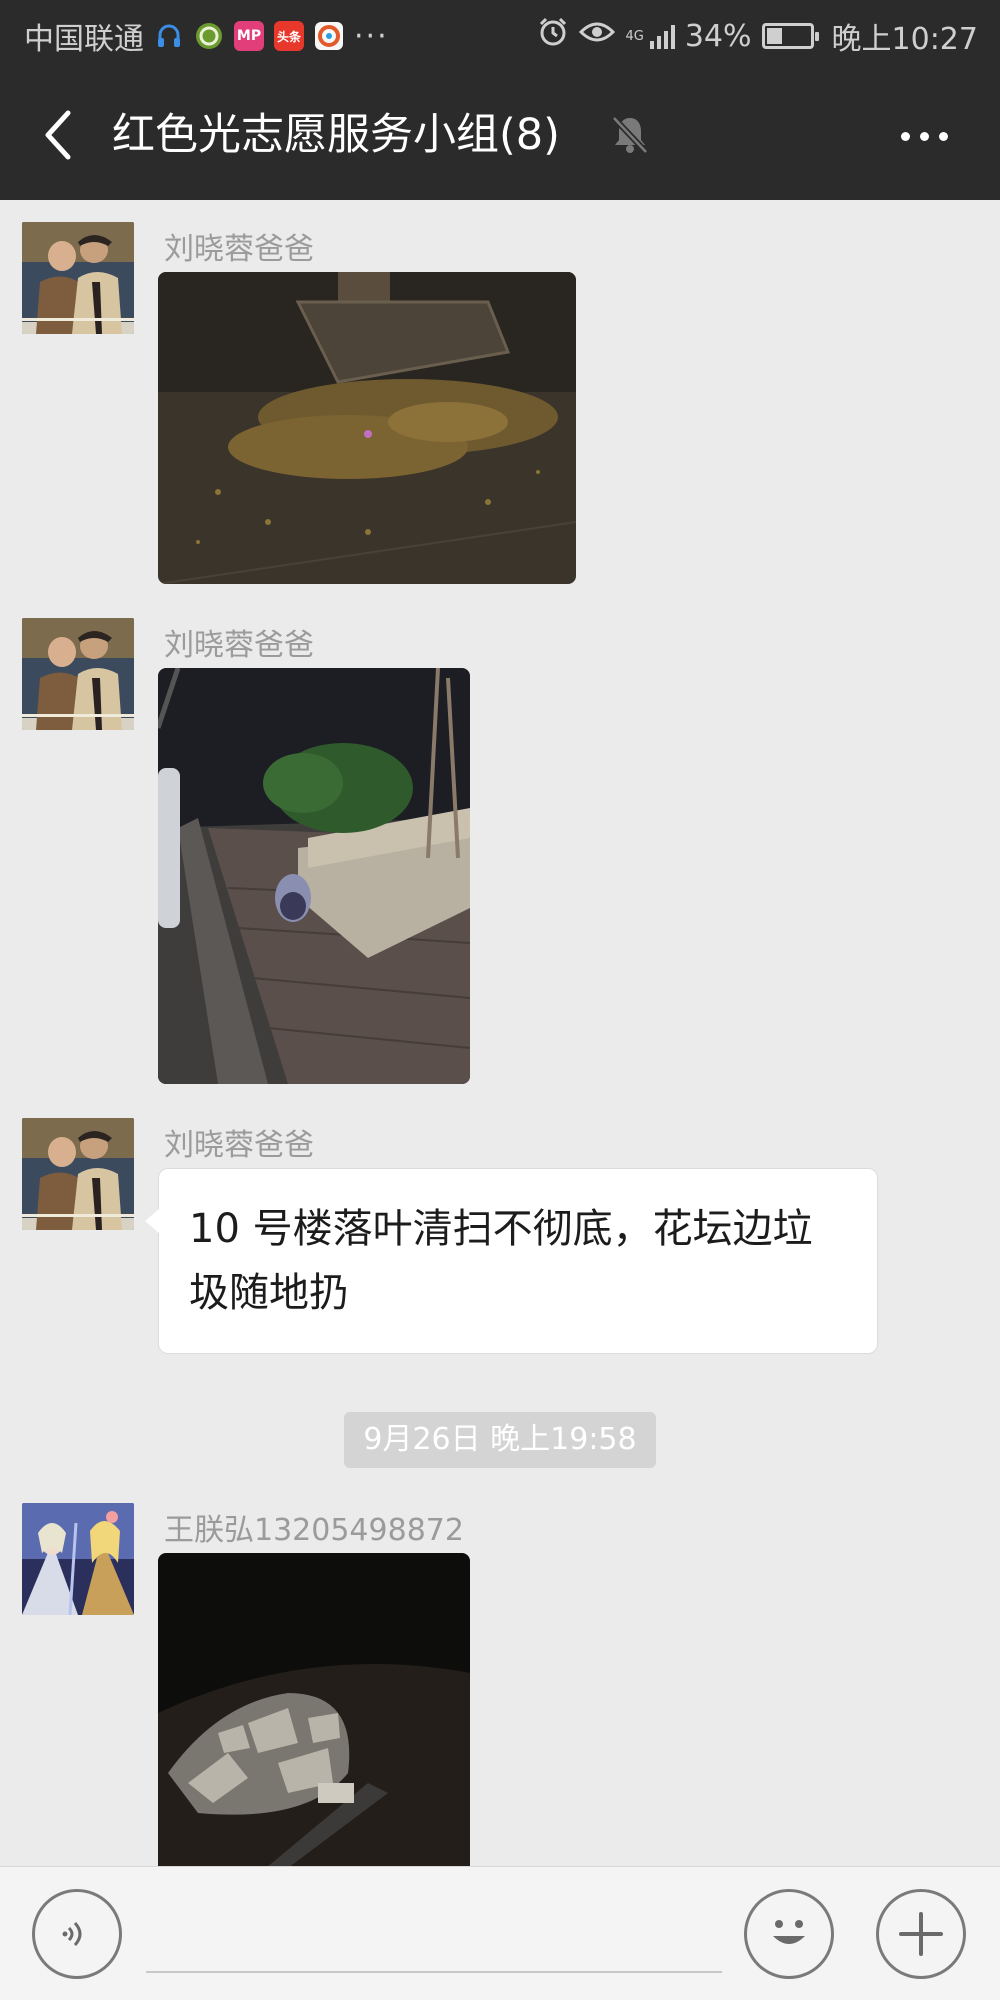 The height and width of the screenshot is (2000, 1000). I want to click on back-button, so click(58, 135).